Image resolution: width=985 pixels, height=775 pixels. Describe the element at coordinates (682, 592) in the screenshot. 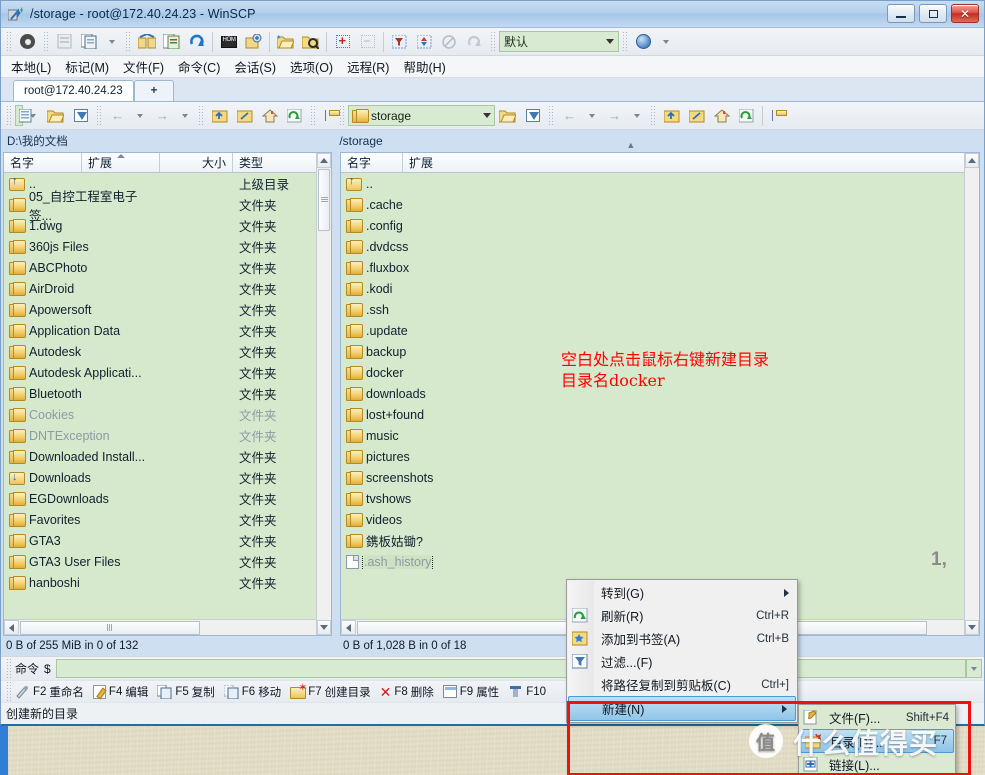

I see `ctx-goto: 转到(G)` at that location.